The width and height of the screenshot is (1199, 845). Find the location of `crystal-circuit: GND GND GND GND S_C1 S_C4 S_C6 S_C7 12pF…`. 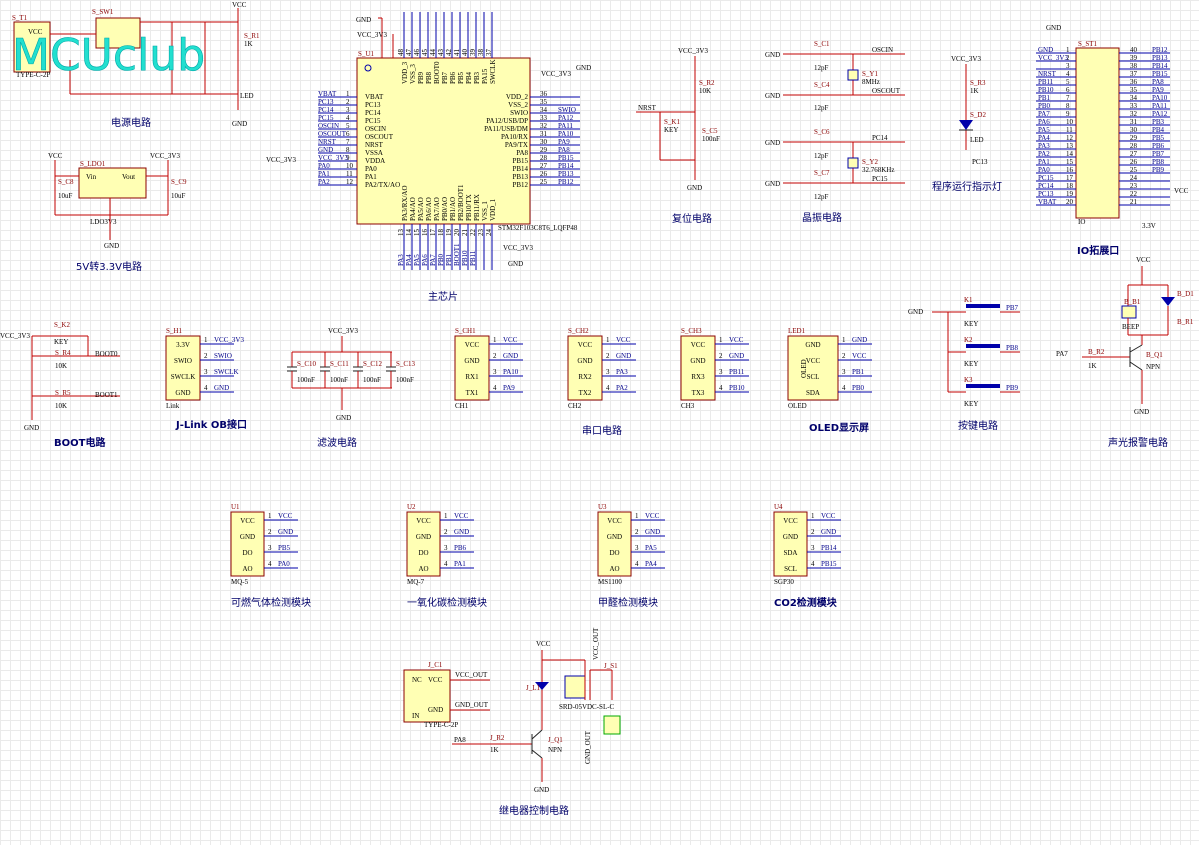

crystal-circuit: GND GND GND GND S_C1 S_C4 S_C6 S_C7 12pF… is located at coordinates (835, 120).